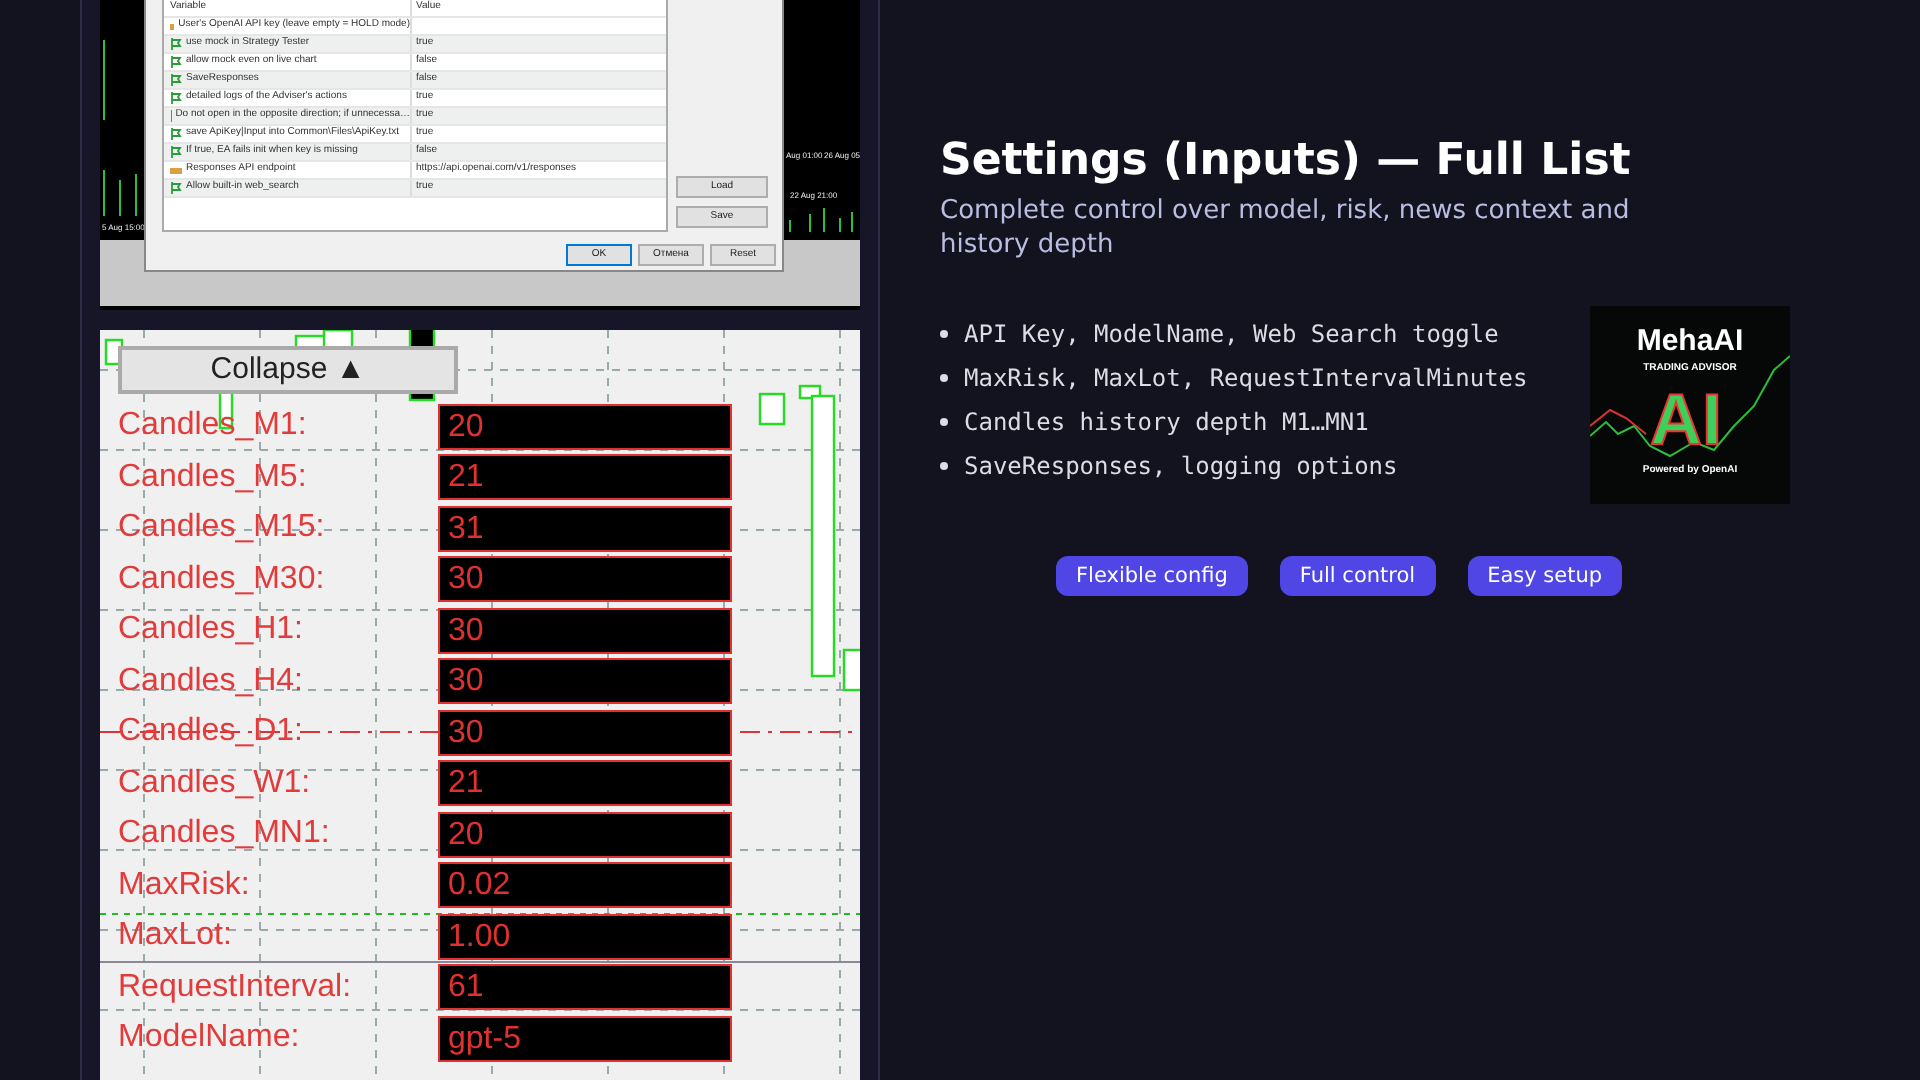 This screenshot has width=1920, height=1080. What do you see at coordinates (1545, 575) in the screenshot?
I see `tag-pill: Easy setup` at bounding box center [1545, 575].